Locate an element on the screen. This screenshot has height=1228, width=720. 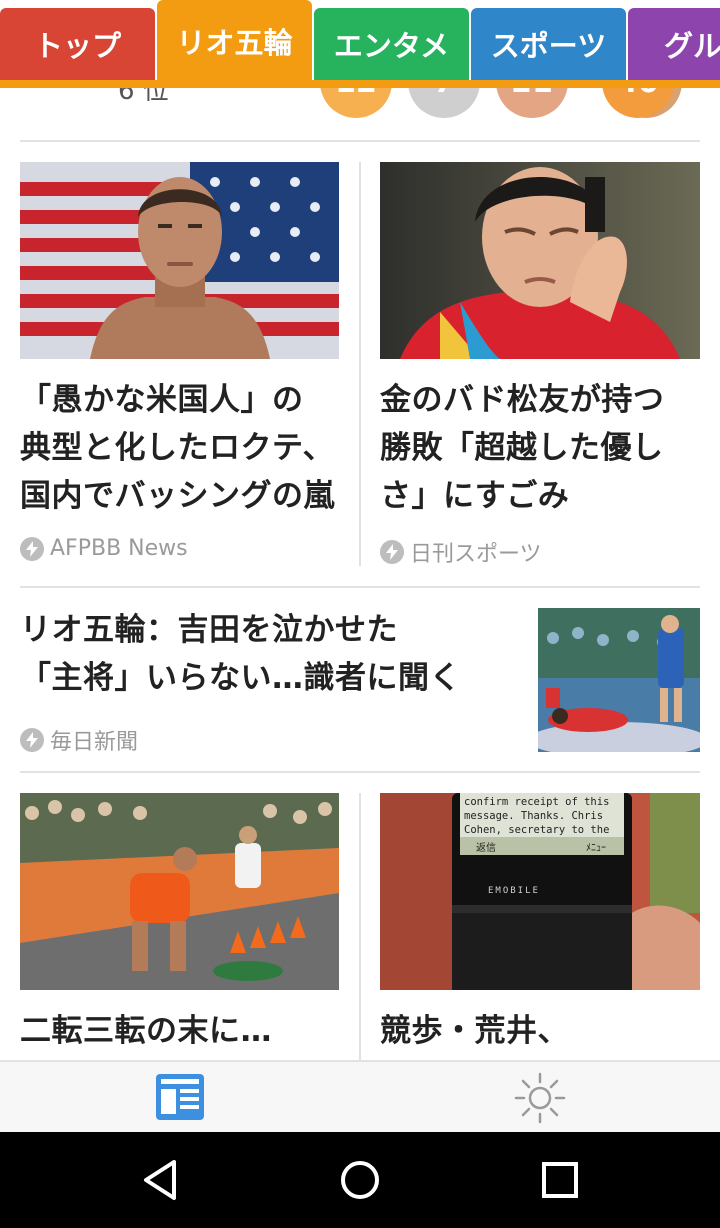
medal-count-row: 6 位 12 7 21 40 is located at coordinates (360, 115).